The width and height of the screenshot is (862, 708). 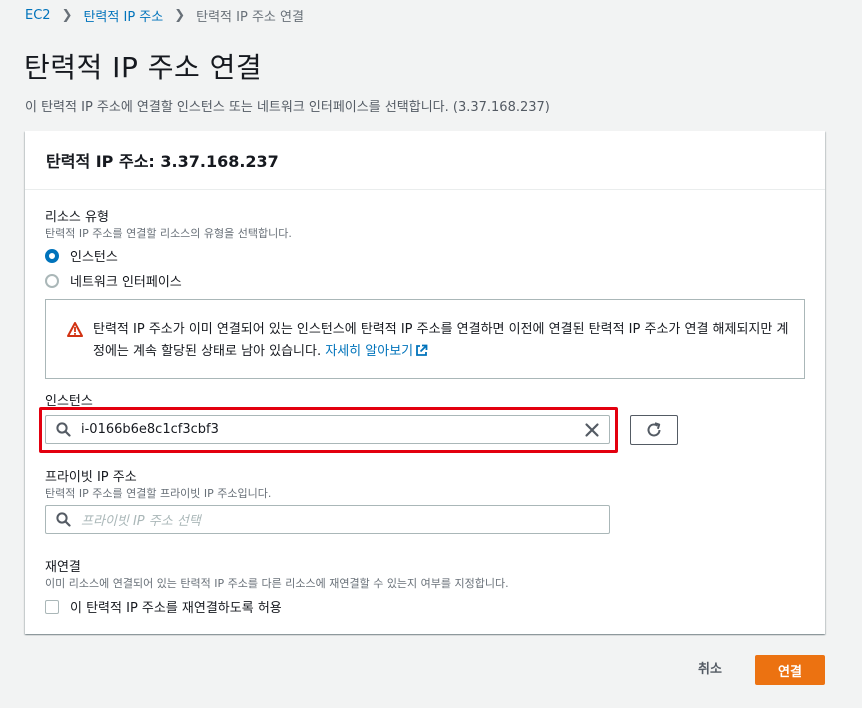 What do you see at coordinates (77, 217) in the screenshot?
I see `resource-type-label: 리소스 유형` at bounding box center [77, 217].